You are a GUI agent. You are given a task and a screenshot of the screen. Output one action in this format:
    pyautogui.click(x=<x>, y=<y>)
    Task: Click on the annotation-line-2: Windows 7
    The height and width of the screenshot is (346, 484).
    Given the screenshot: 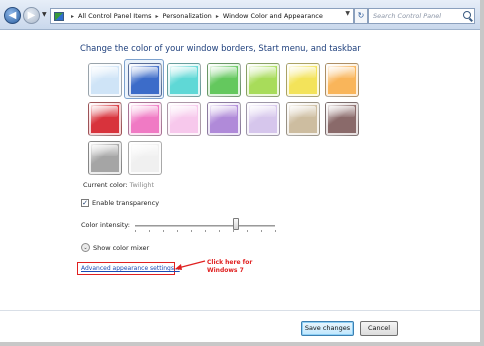 What is the action you would take?
    pyautogui.click(x=225, y=270)
    